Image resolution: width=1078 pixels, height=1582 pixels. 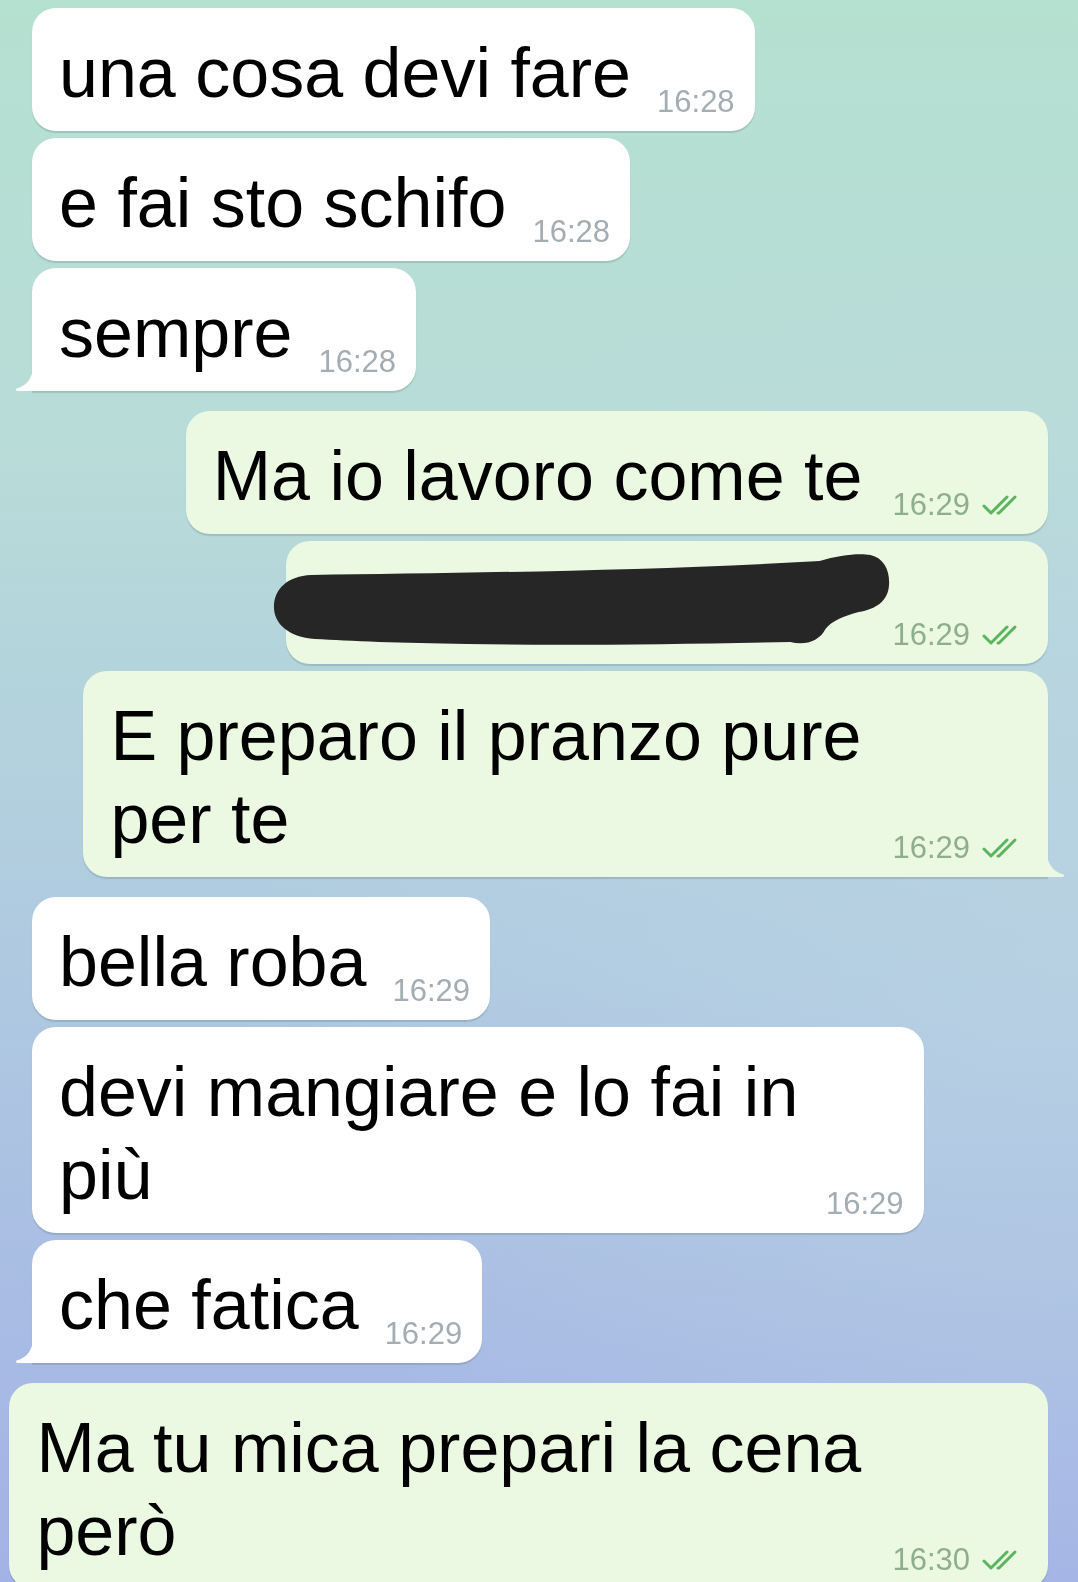 I want to click on message-text: sempre, so click(x=176, y=333).